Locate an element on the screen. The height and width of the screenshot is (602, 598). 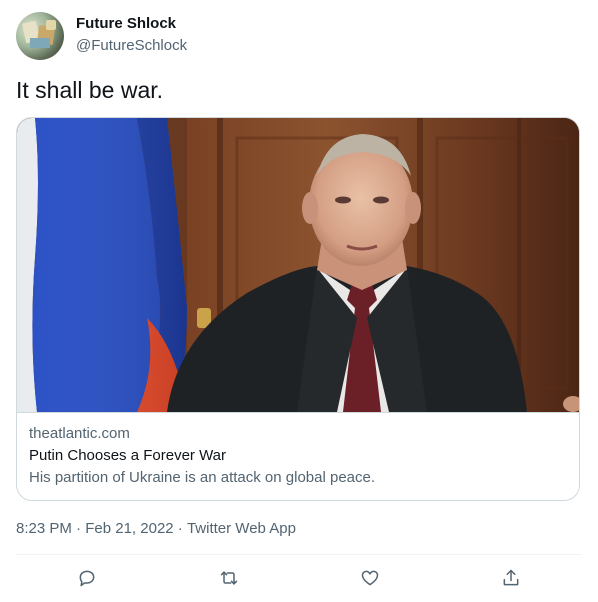
retweet-button is located at coordinates (229, 578).